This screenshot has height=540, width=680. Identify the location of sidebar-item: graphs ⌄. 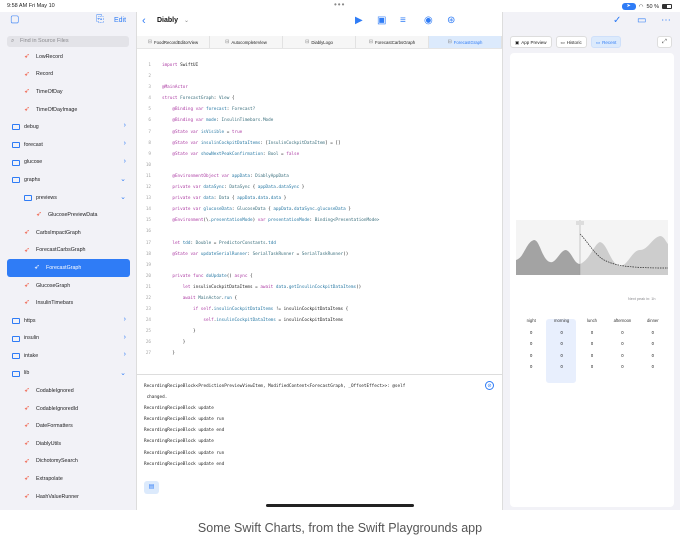
(68, 180).